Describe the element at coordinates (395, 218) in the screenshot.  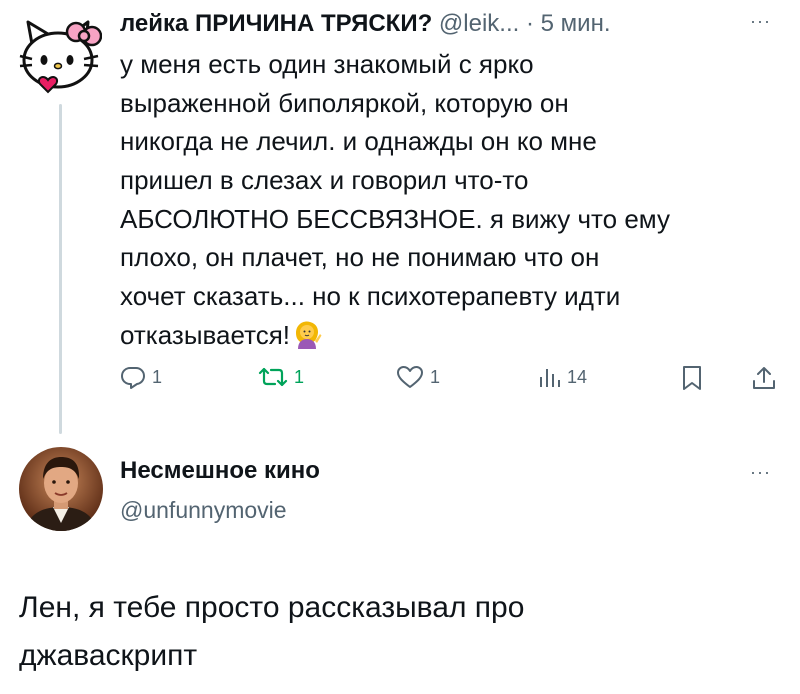
I see `tweet-text-line: АБСОЛЮТНО БЕССВЯЗНОЕ. я вижу что ему` at that location.